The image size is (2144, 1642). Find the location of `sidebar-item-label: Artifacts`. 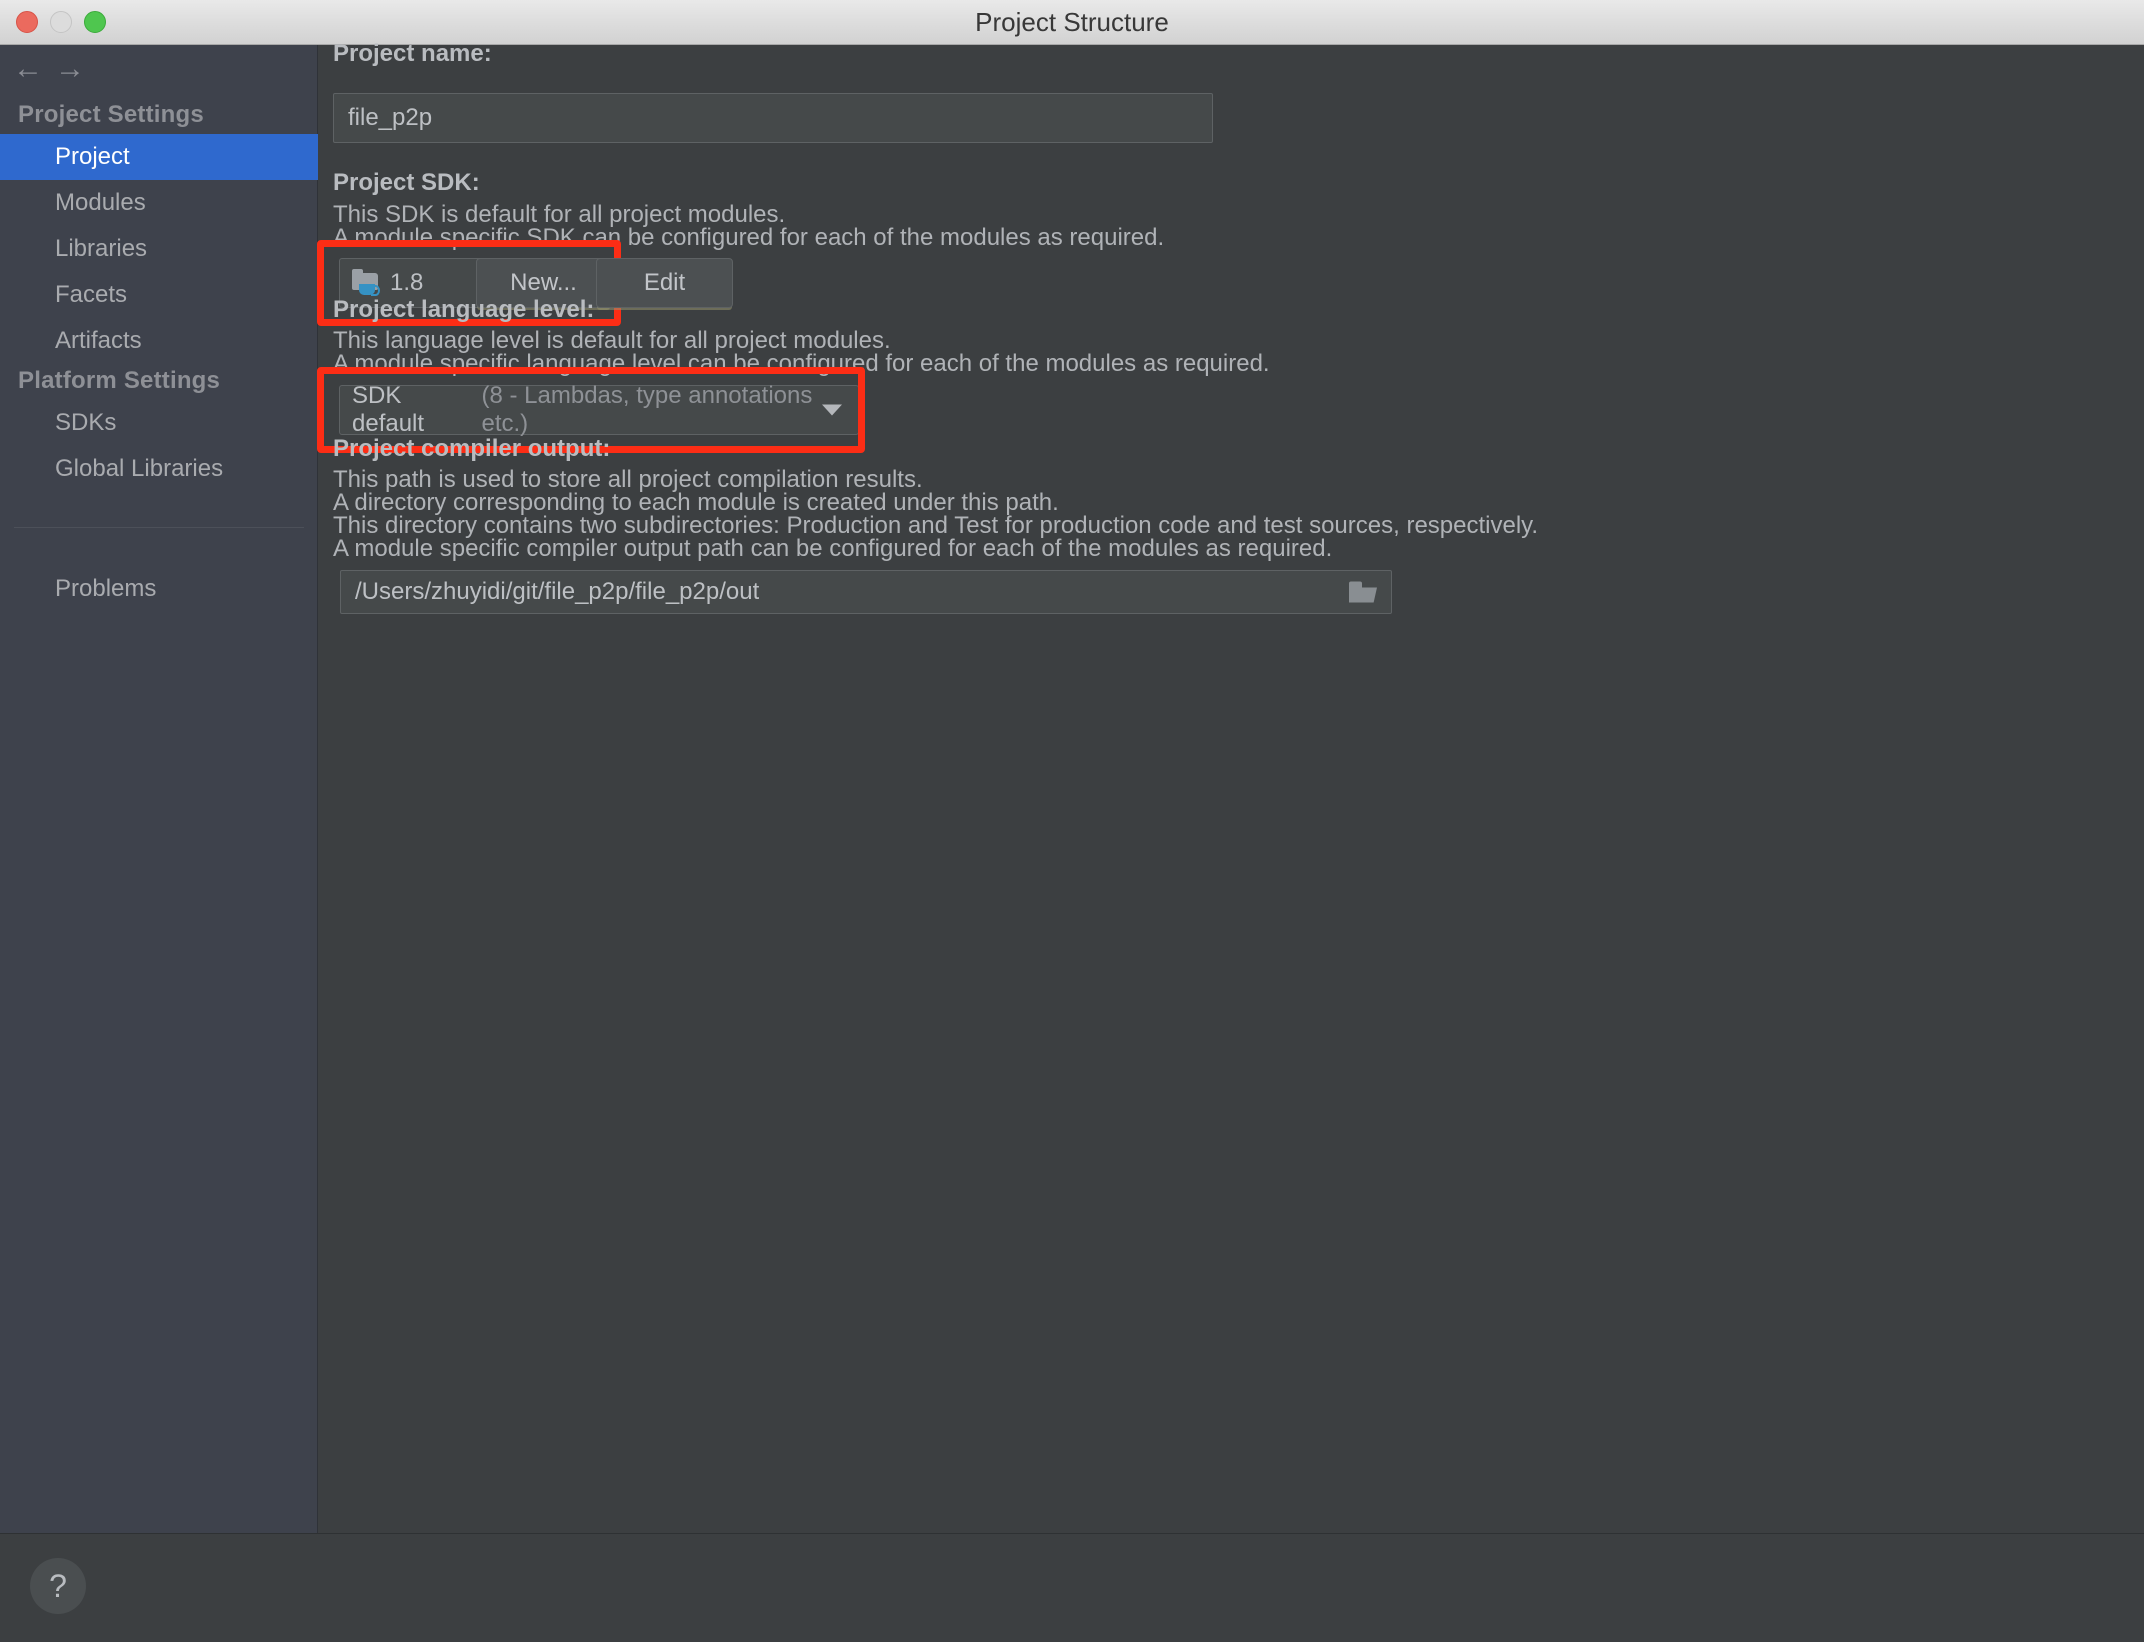

sidebar-item-label: Artifacts is located at coordinates (98, 340).